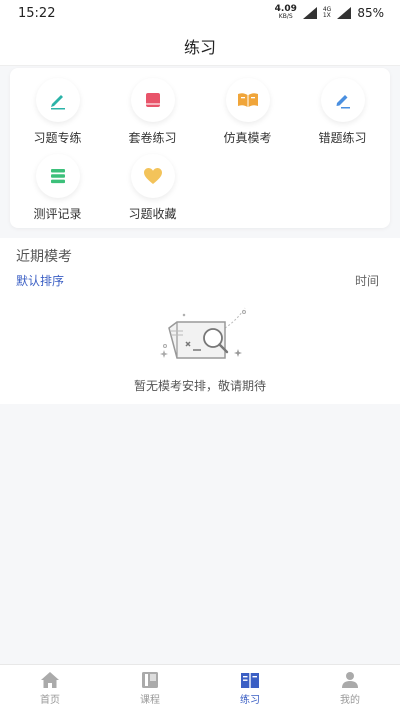  I want to click on menu-item-paper-practice: 套卷练习, so click(152, 113).